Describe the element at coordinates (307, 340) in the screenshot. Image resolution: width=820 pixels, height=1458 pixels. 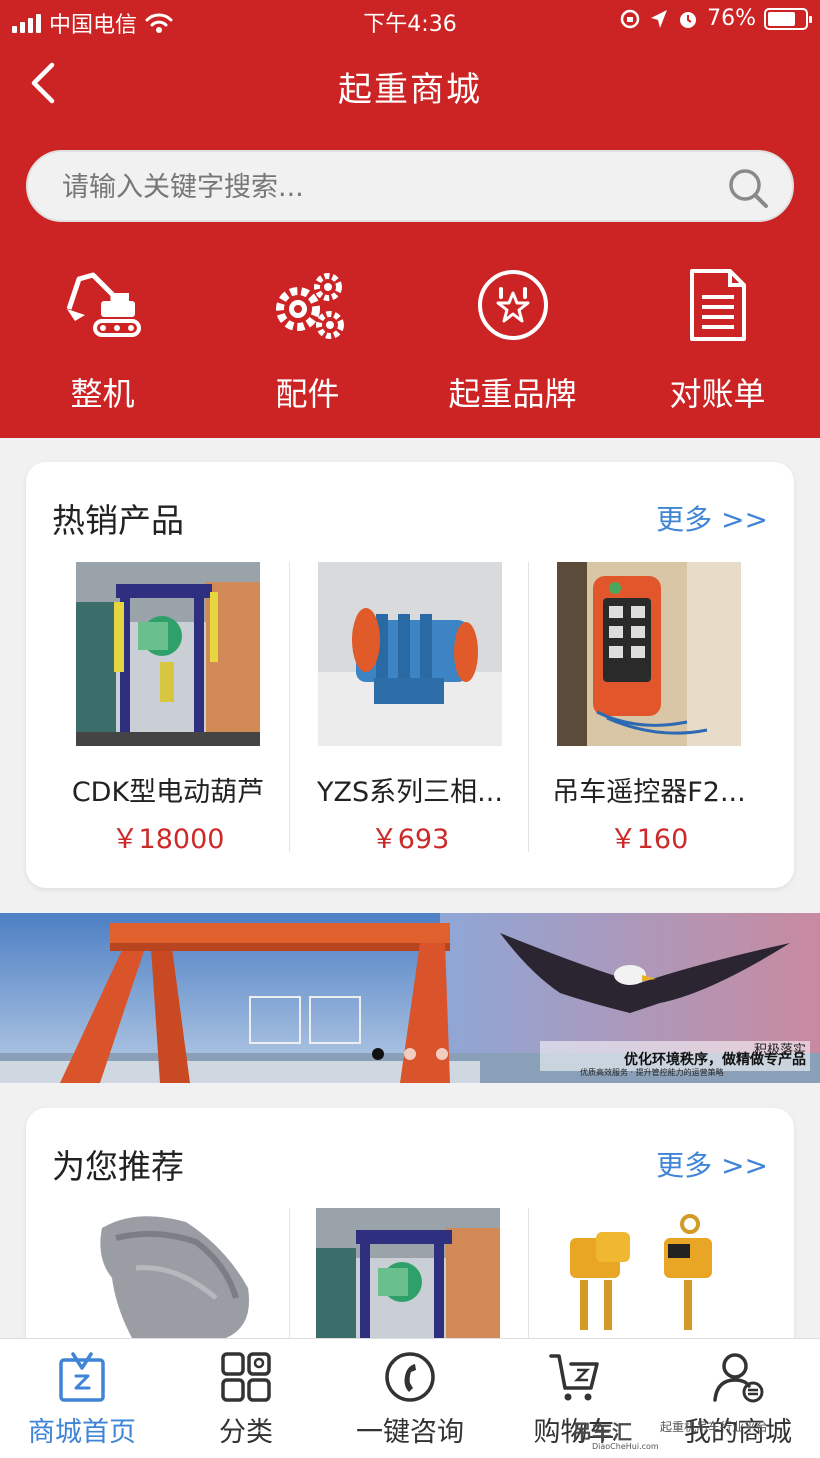
I see `quick-entry-parts: 配件` at that location.